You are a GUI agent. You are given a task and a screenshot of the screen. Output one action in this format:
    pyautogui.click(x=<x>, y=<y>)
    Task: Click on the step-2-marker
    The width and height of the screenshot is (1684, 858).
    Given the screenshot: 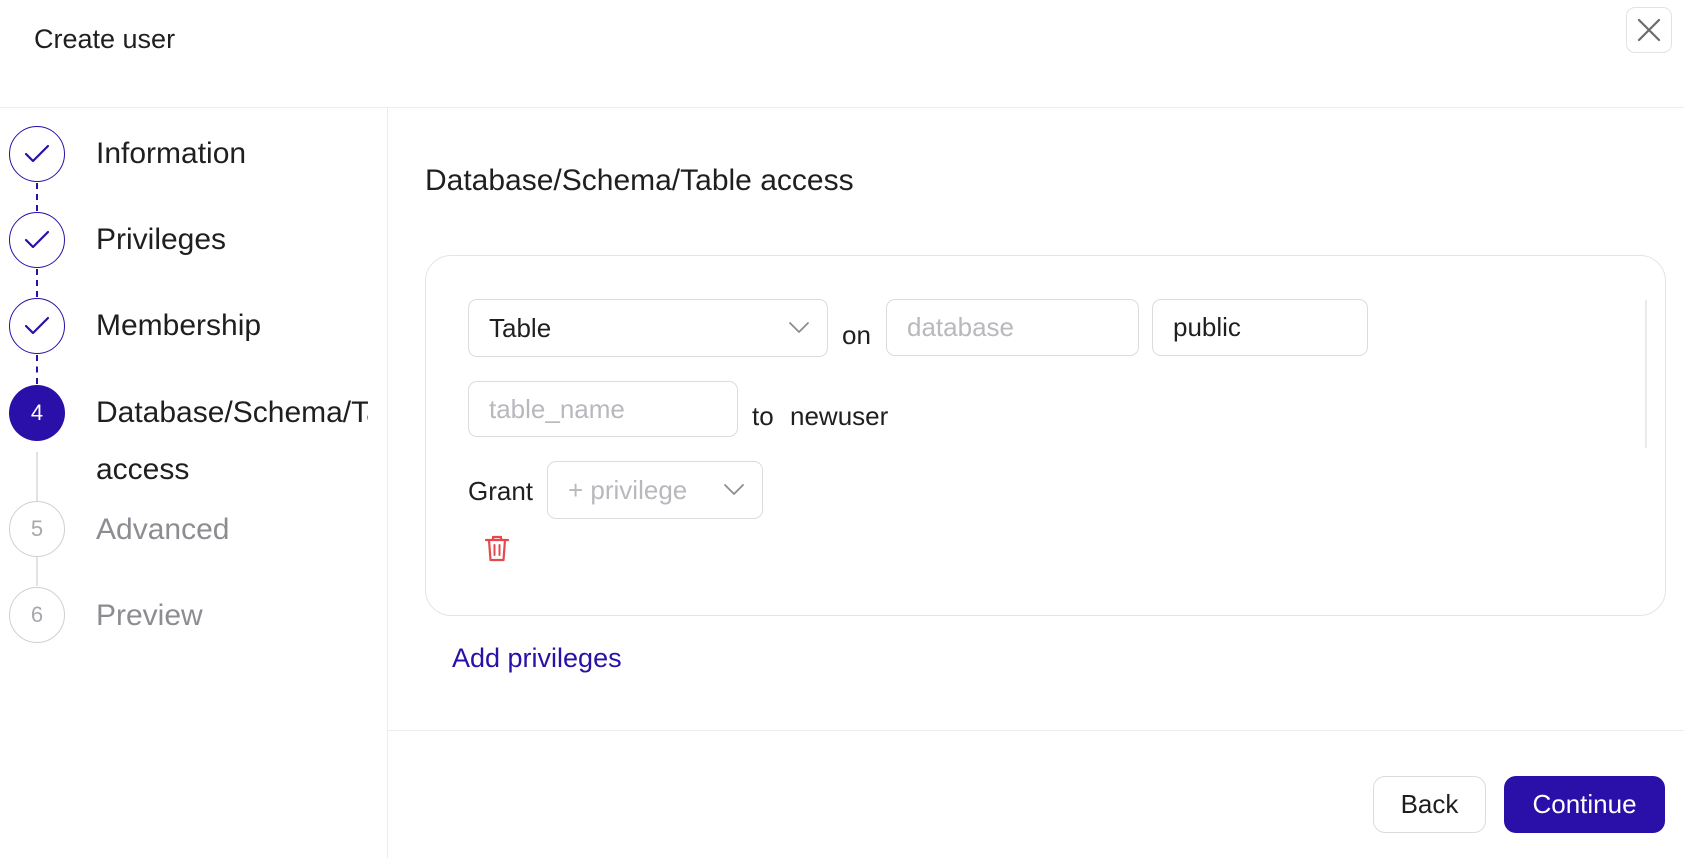 What is the action you would take?
    pyautogui.click(x=37, y=240)
    